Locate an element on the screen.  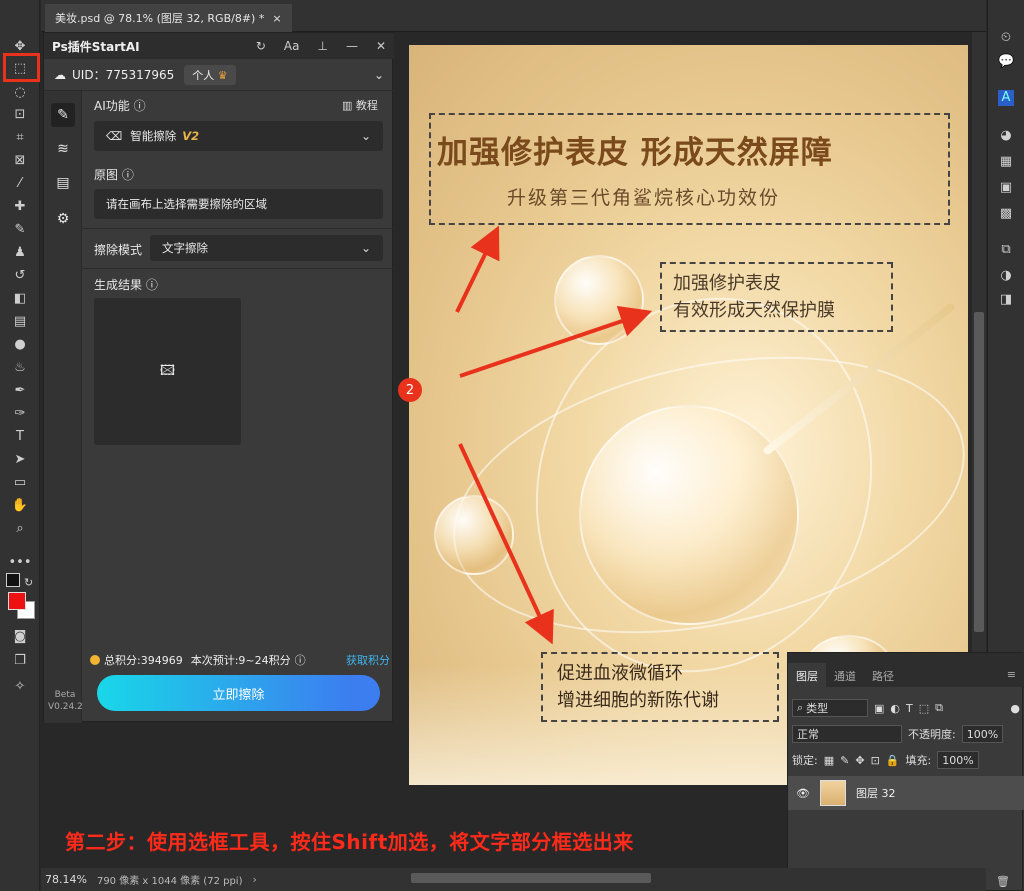
history-icon: ⏲ is located at coordinates (1006, 38).